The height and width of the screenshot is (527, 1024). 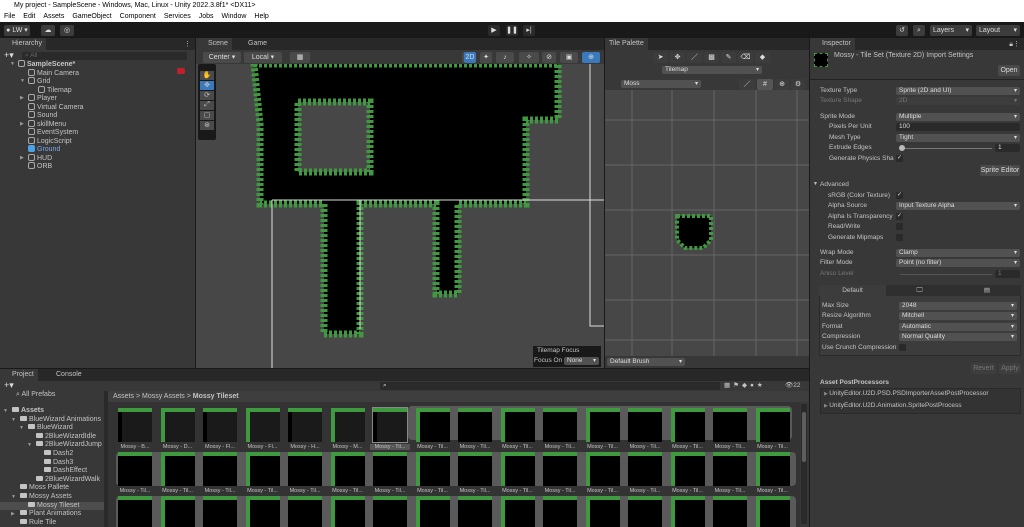 What do you see at coordinates (946, 148) in the screenshot?
I see `extrude-slider` at bounding box center [946, 148].